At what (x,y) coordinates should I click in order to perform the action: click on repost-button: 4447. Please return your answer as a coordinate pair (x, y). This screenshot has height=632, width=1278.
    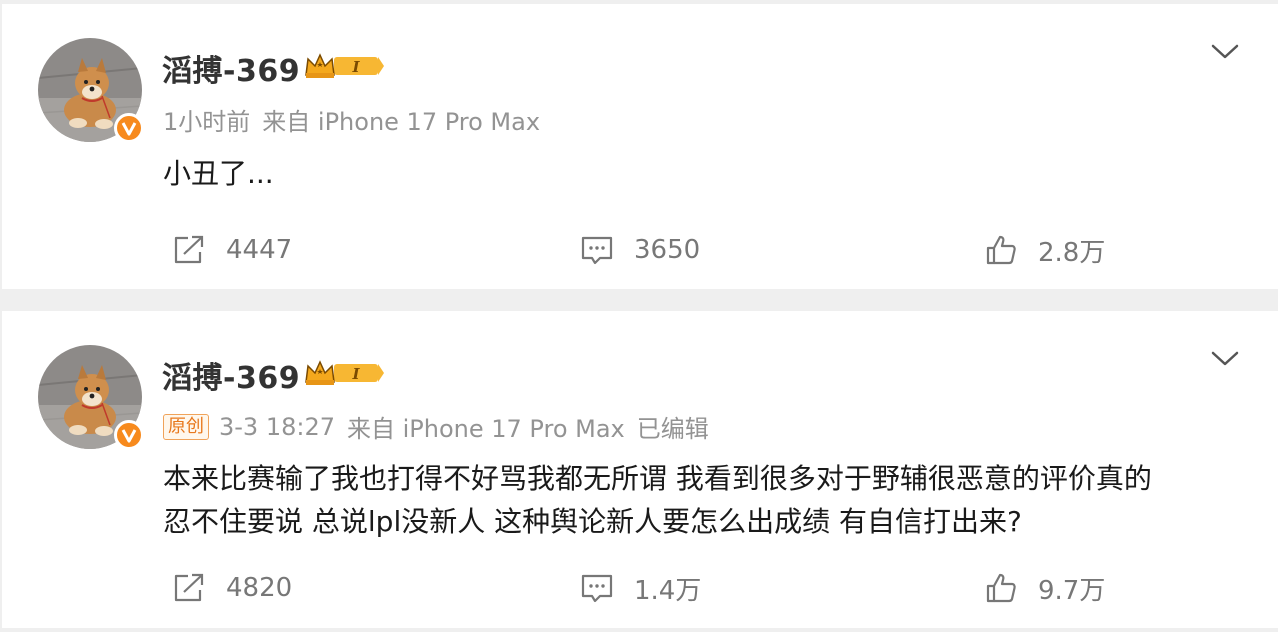
    Looking at the image, I should click on (232, 250).